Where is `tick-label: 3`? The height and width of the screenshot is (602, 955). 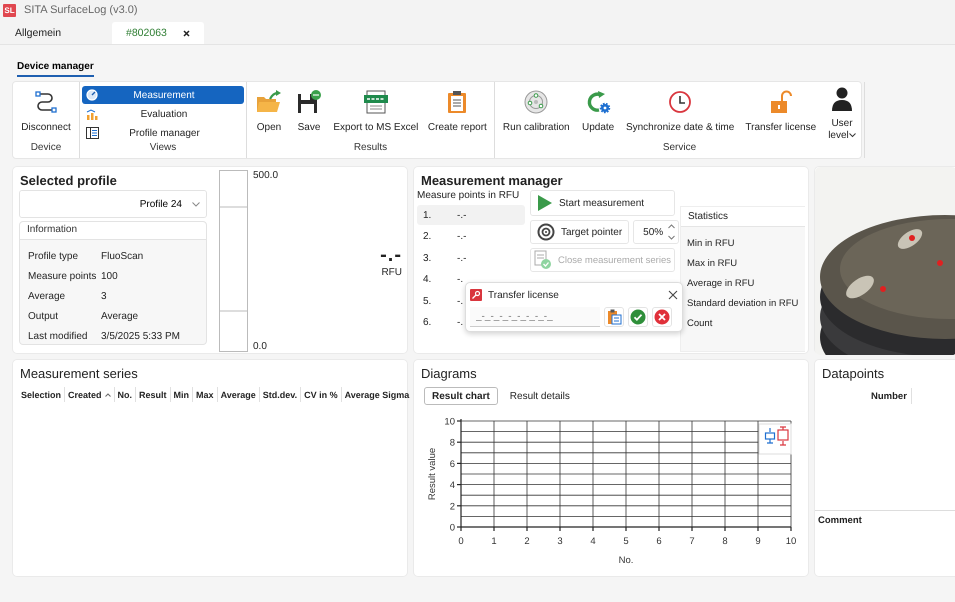 tick-label: 3 is located at coordinates (560, 541).